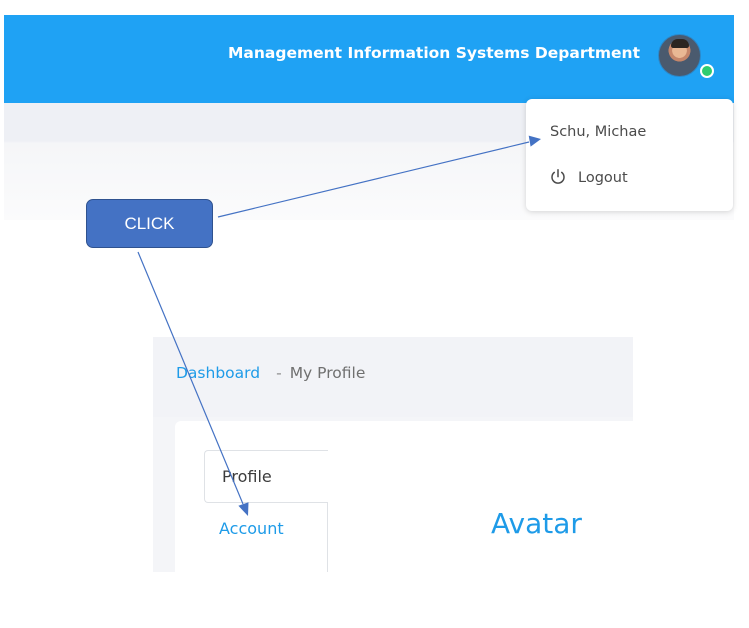 This screenshot has height=628, width=749. I want to click on avatar-hair, so click(680, 43).